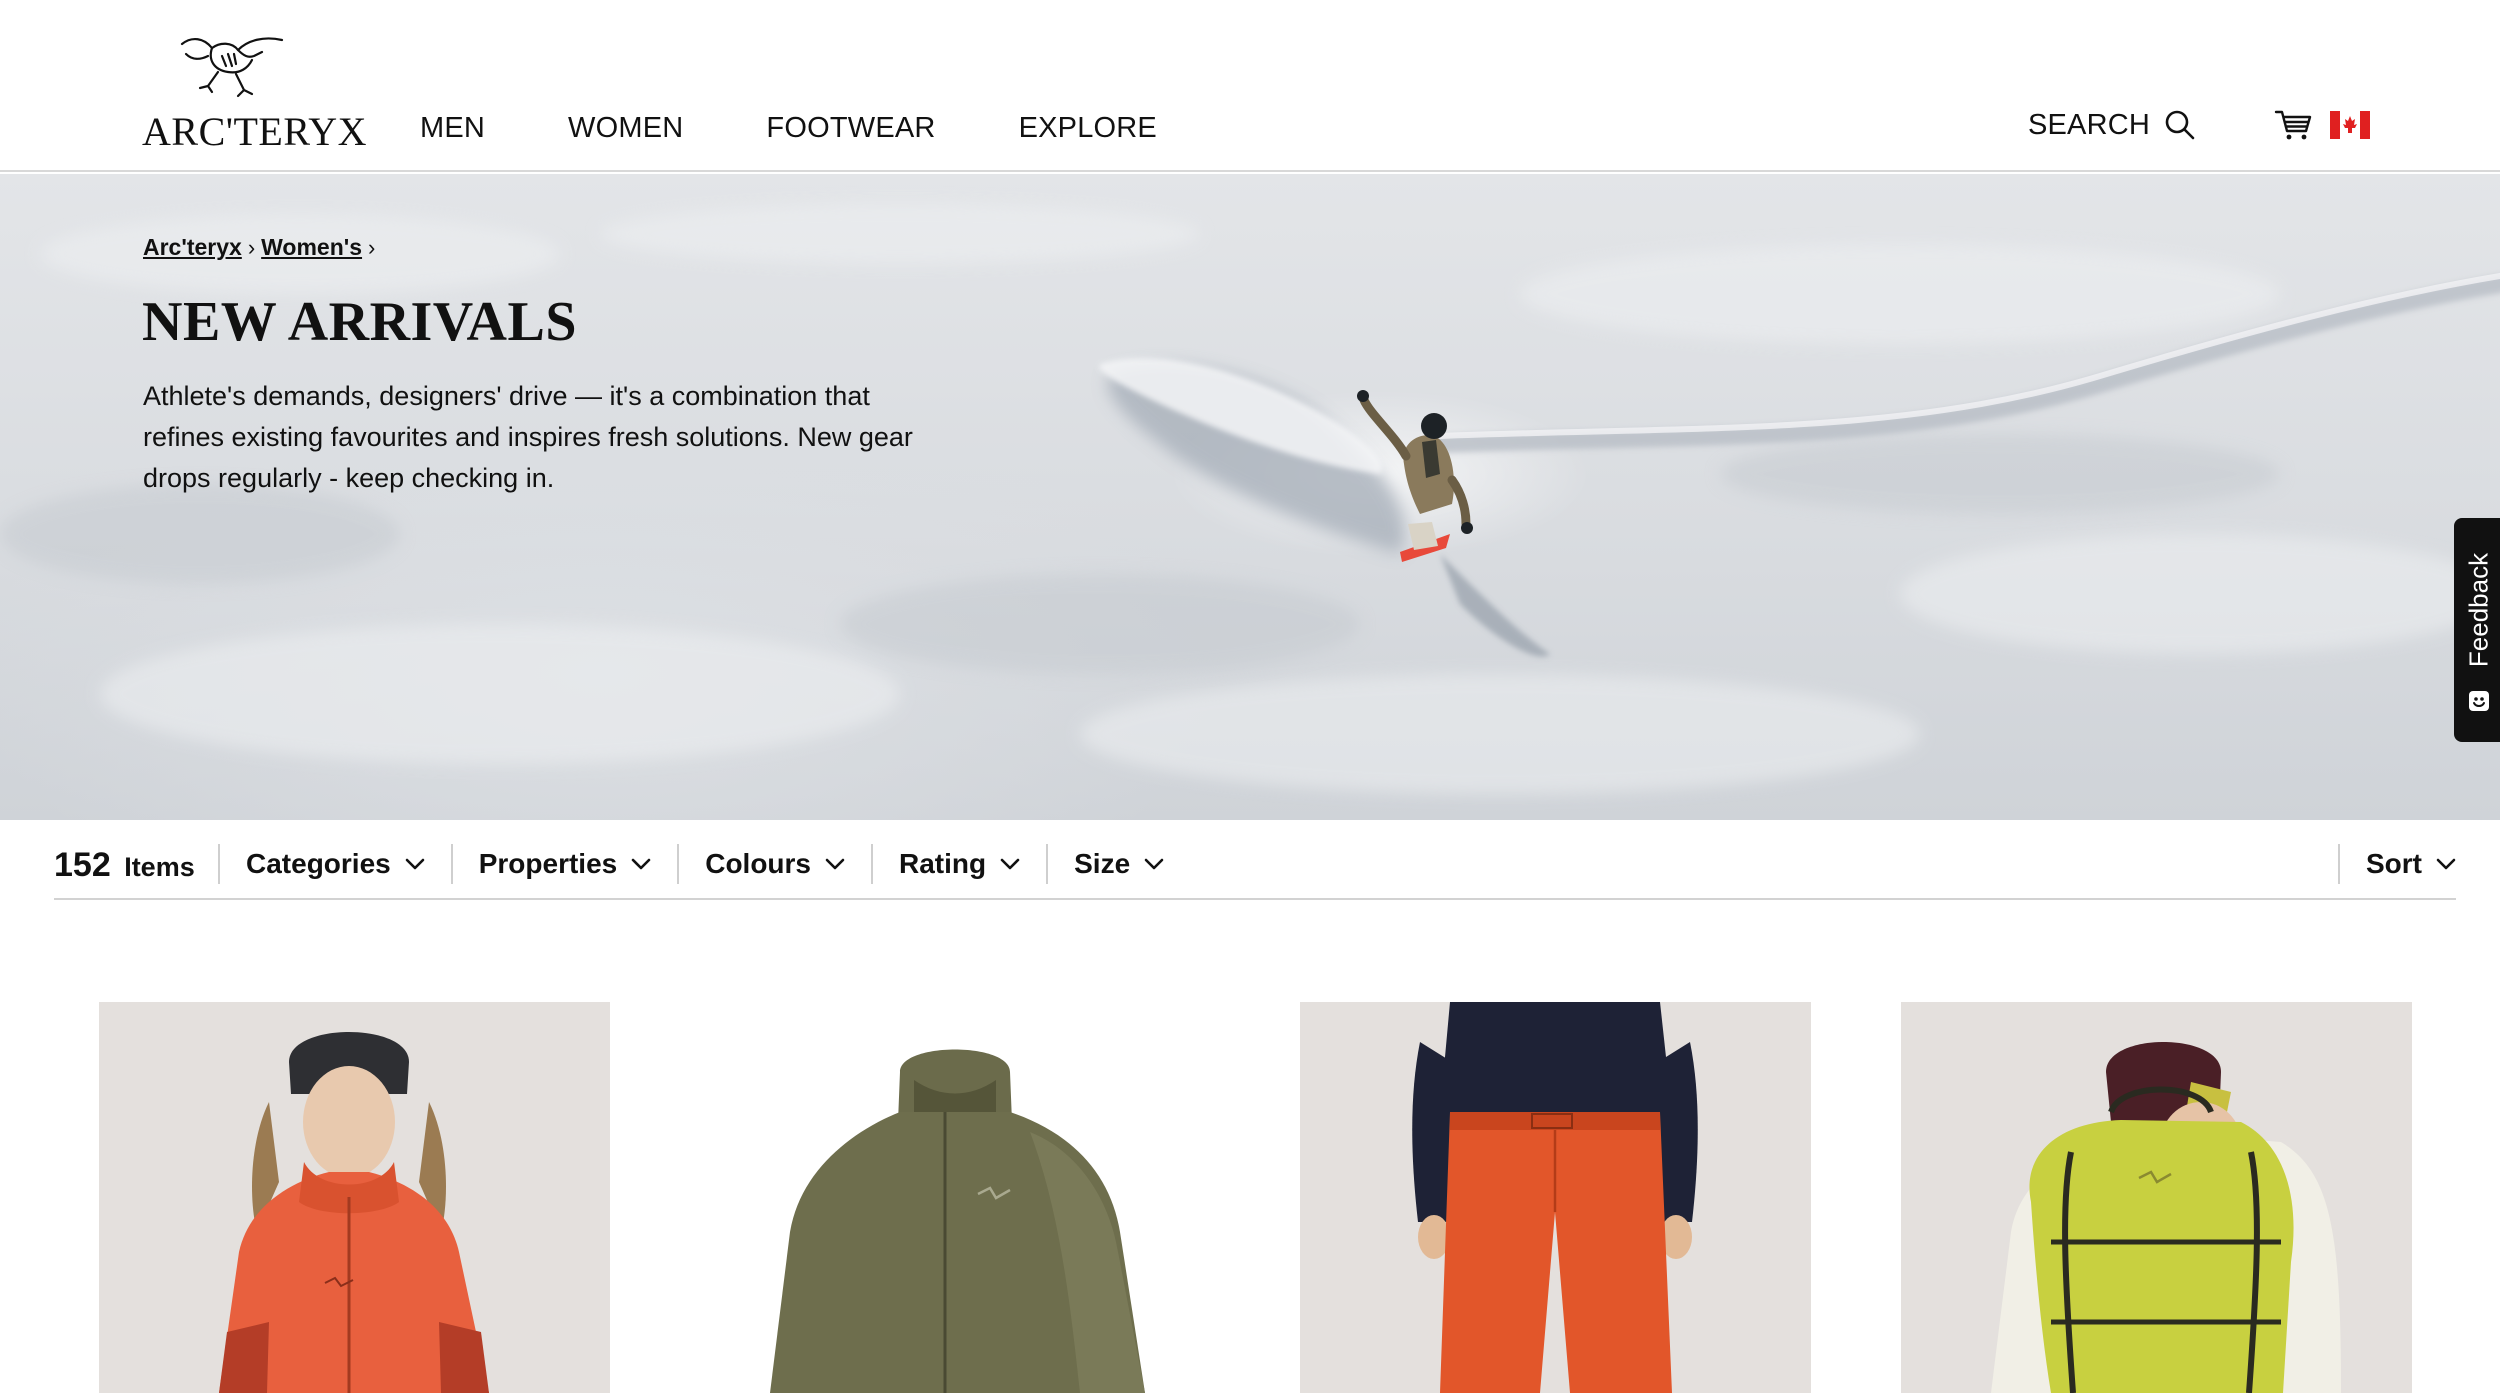 The image size is (2500, 1393). I want to click on filter-size: Size, so click(1119, 864).